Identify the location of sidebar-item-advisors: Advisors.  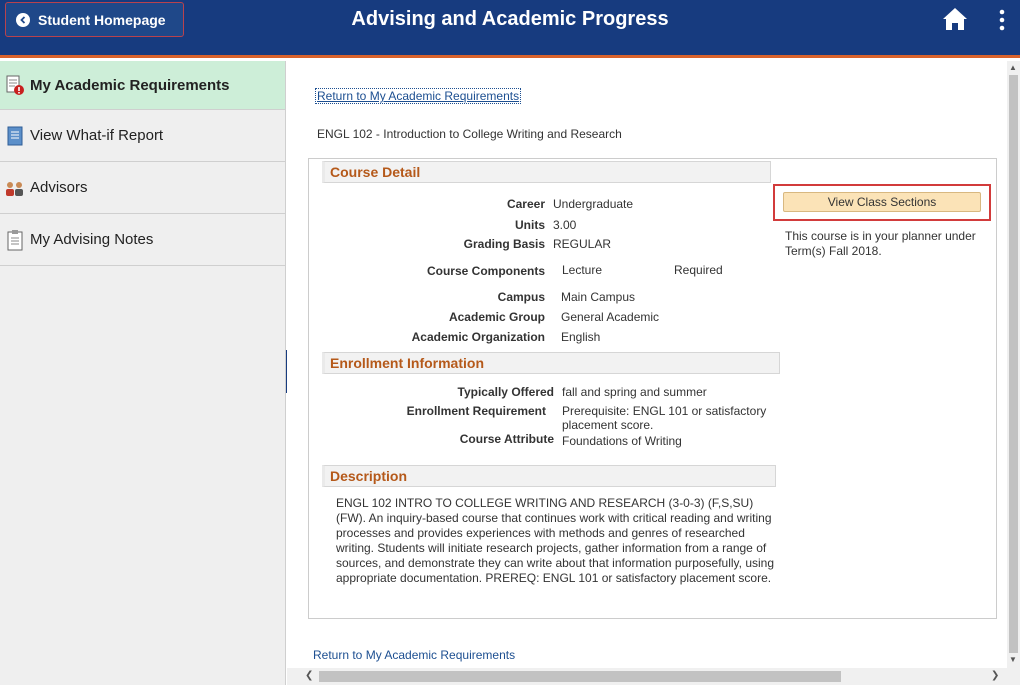
(142, 188).